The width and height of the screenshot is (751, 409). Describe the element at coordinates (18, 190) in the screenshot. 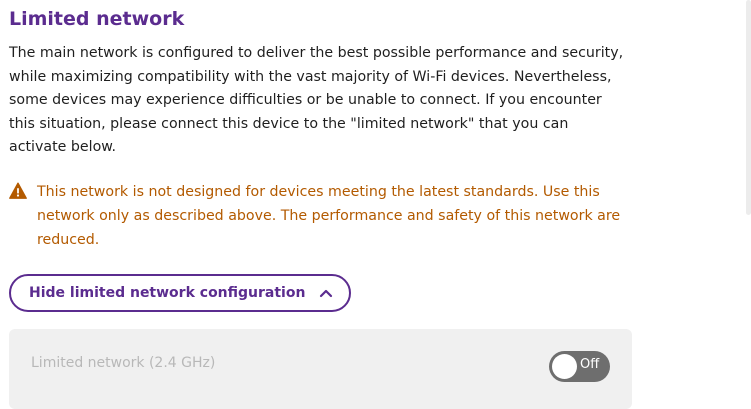

I see `warning-triangle-icon` at that location.